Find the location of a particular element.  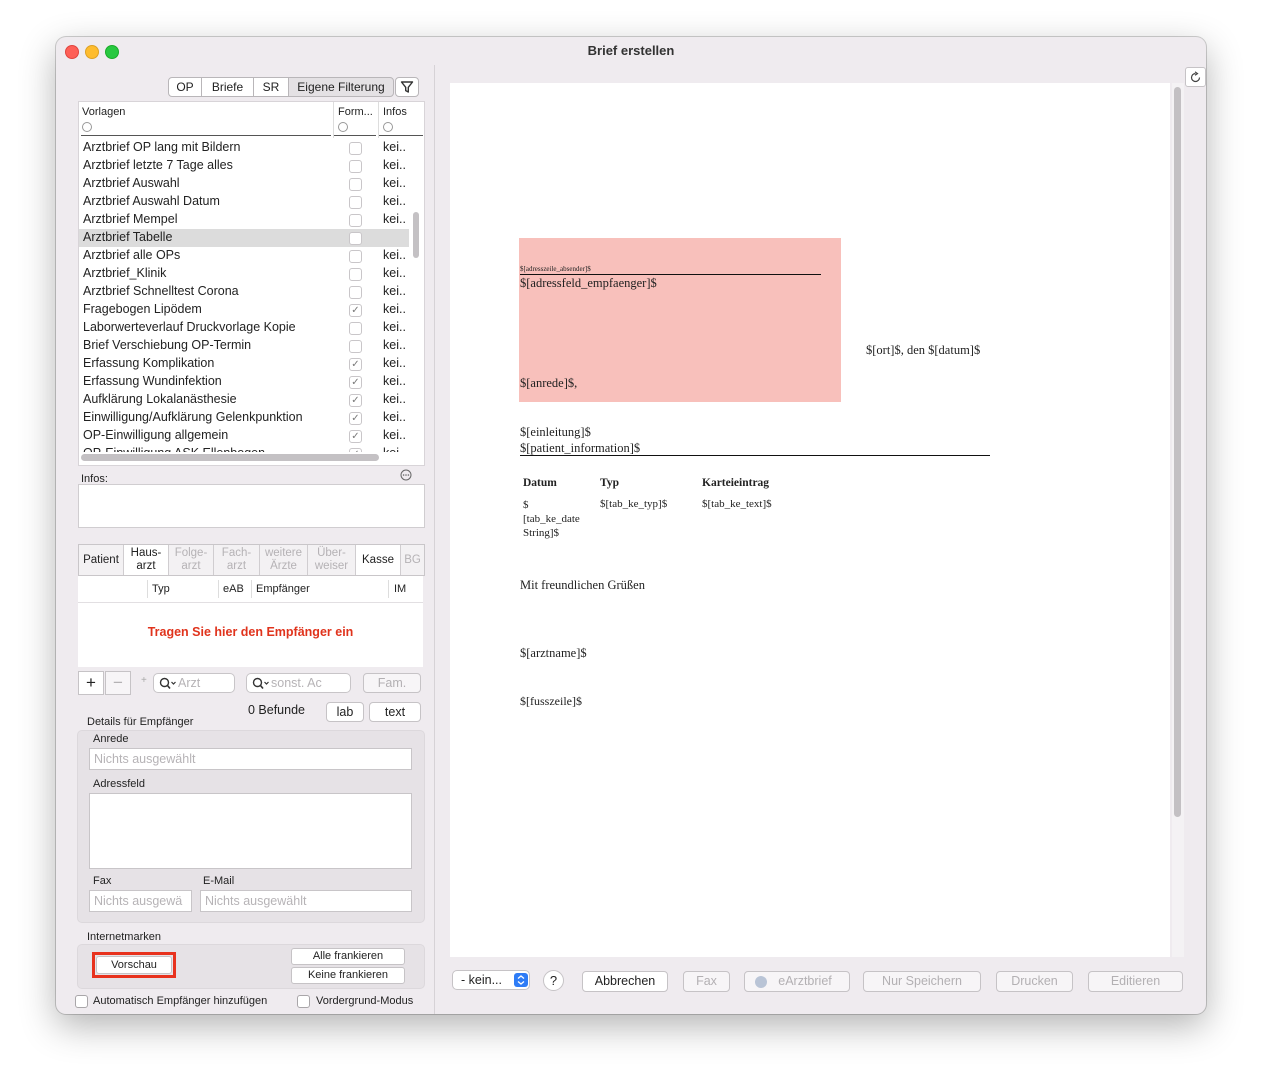

arzt-search-input: Arzt is located at coordinates (194, 683).